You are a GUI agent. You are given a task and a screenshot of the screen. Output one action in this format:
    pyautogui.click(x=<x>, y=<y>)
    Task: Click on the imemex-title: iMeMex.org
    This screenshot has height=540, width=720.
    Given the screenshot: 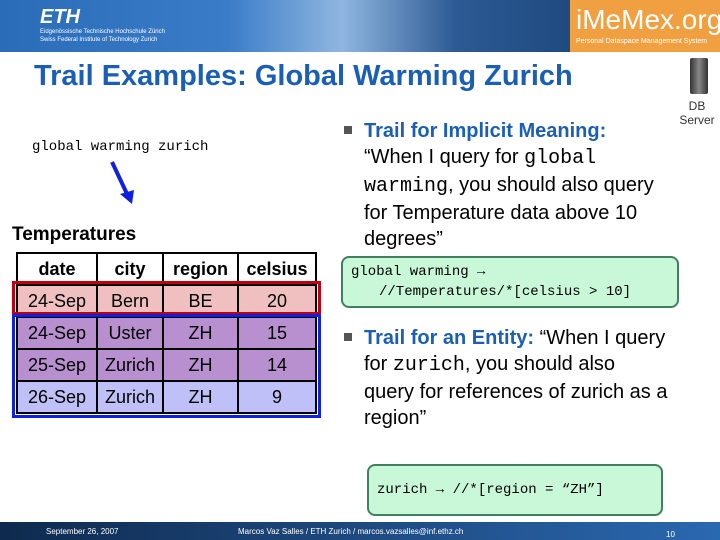 What is the action you would take?
    pyautogui.click(x=648, y=19)
    